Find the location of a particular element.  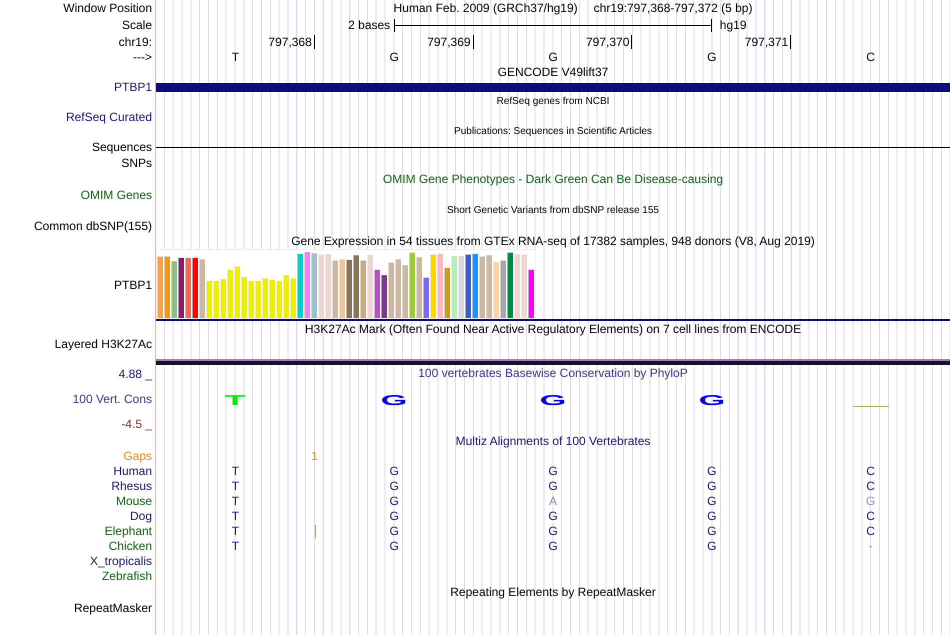

track-title: GENCODE V49lift37 is located at coordinates (553, 72).